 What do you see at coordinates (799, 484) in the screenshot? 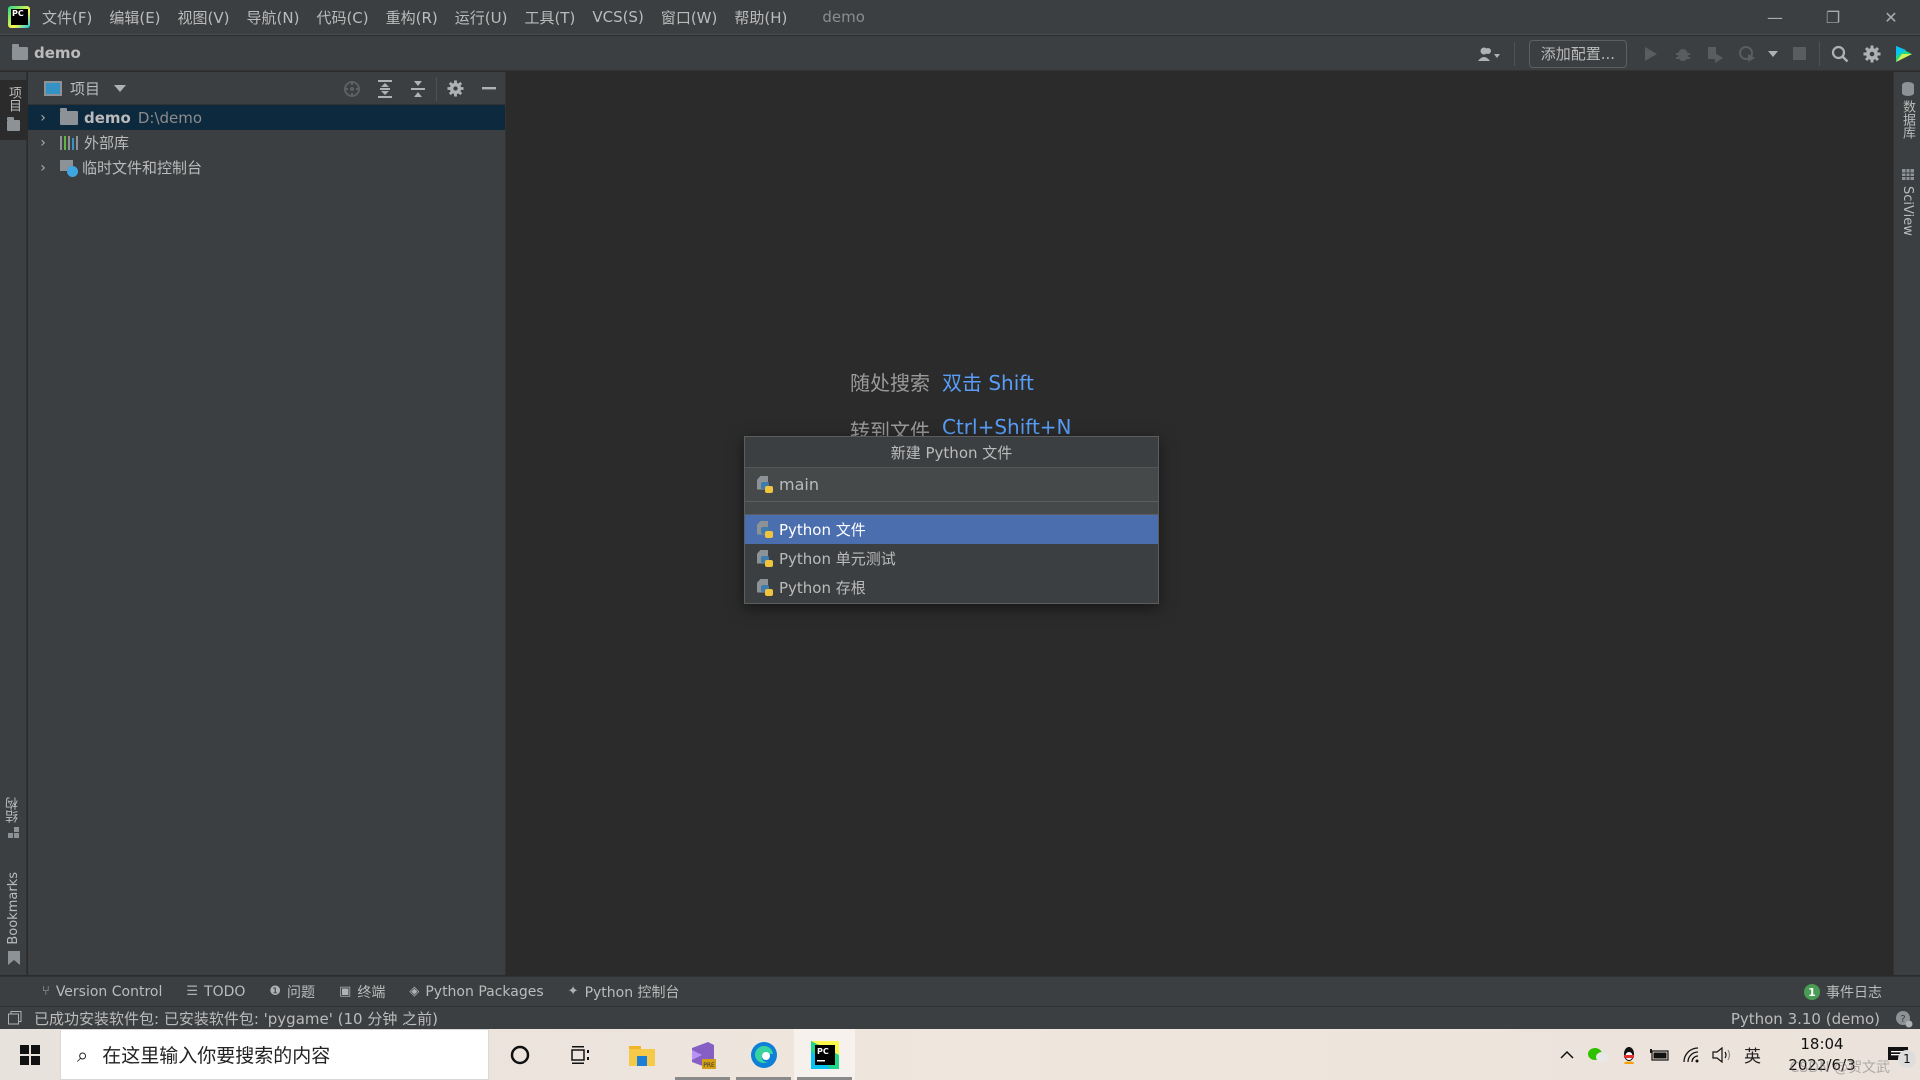
I see `file-name-value: main` at bounding box center [799, 484].